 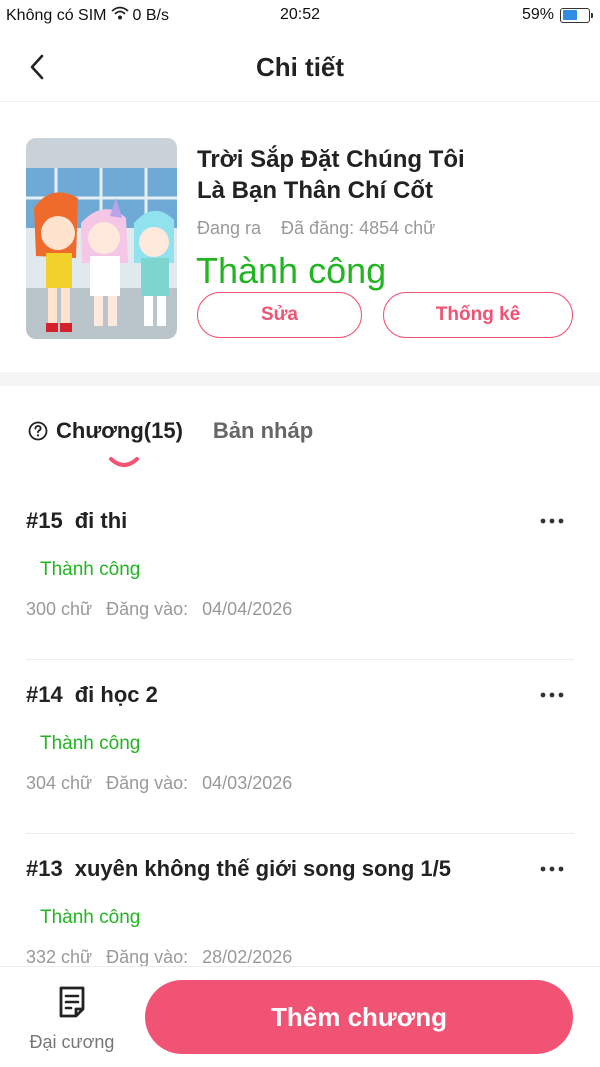 I want to click on chapter-tabs: Chương(15) Bản nháp, so click(x=170, y=431).